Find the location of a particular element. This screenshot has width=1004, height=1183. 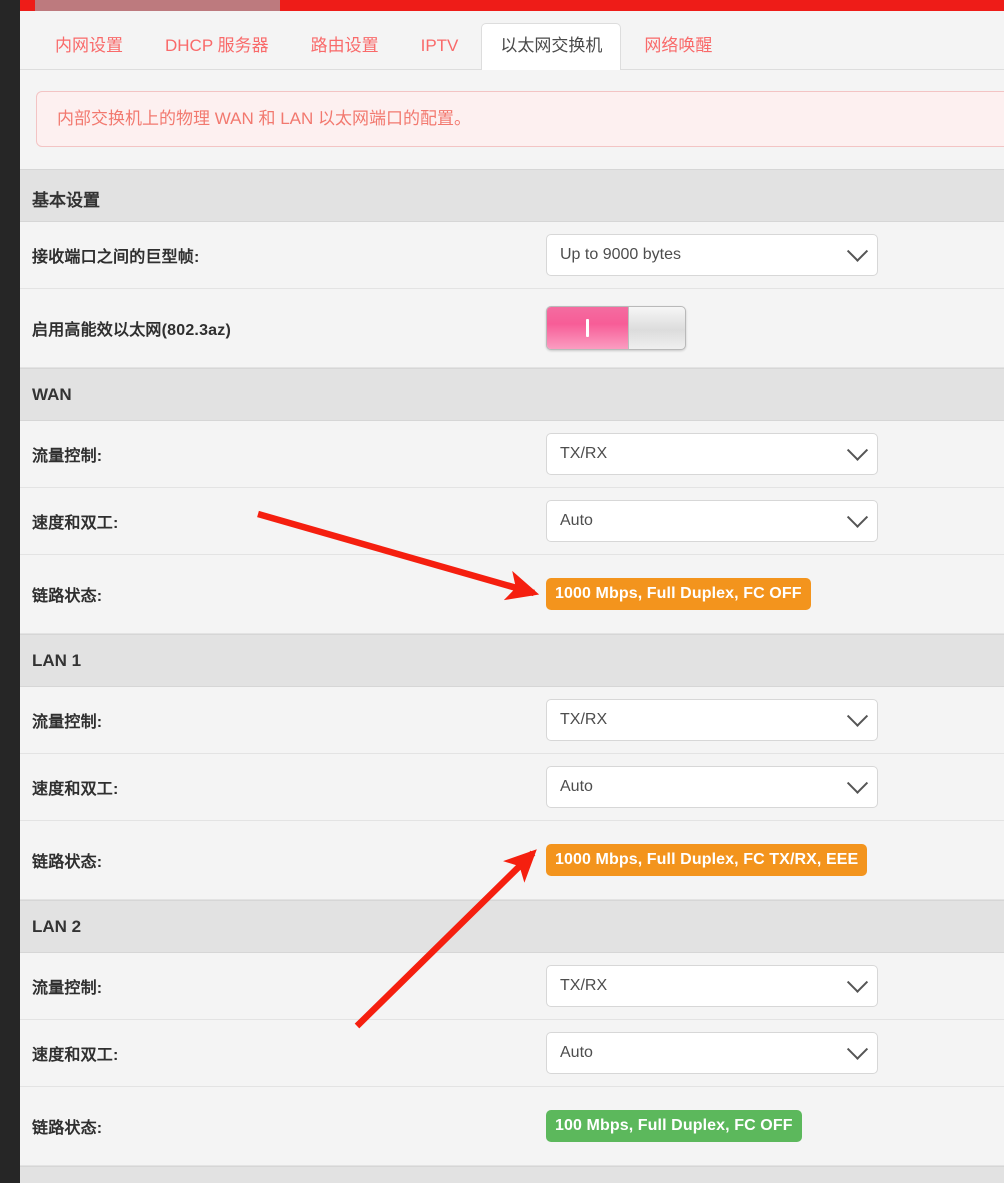

energy-efficient-ethernet-toggle is located at coordinates (616, 328).